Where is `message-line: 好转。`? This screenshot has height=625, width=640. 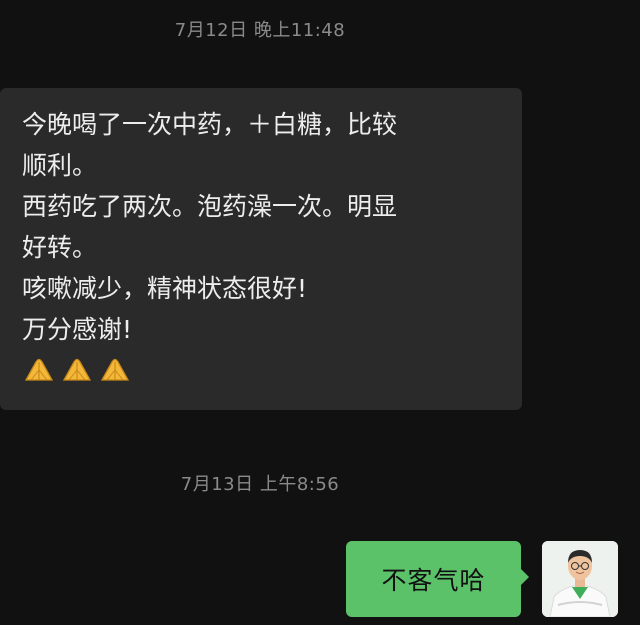
message-line: 好转。 is located at coordinates (60, 247).